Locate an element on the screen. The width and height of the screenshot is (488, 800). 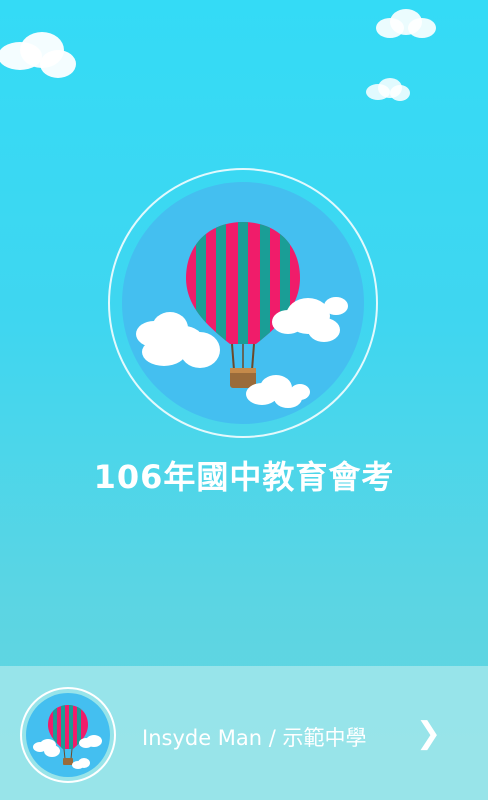
school-name-label: Insyde Man / 示範中學 is located at coordinates (254, 737).